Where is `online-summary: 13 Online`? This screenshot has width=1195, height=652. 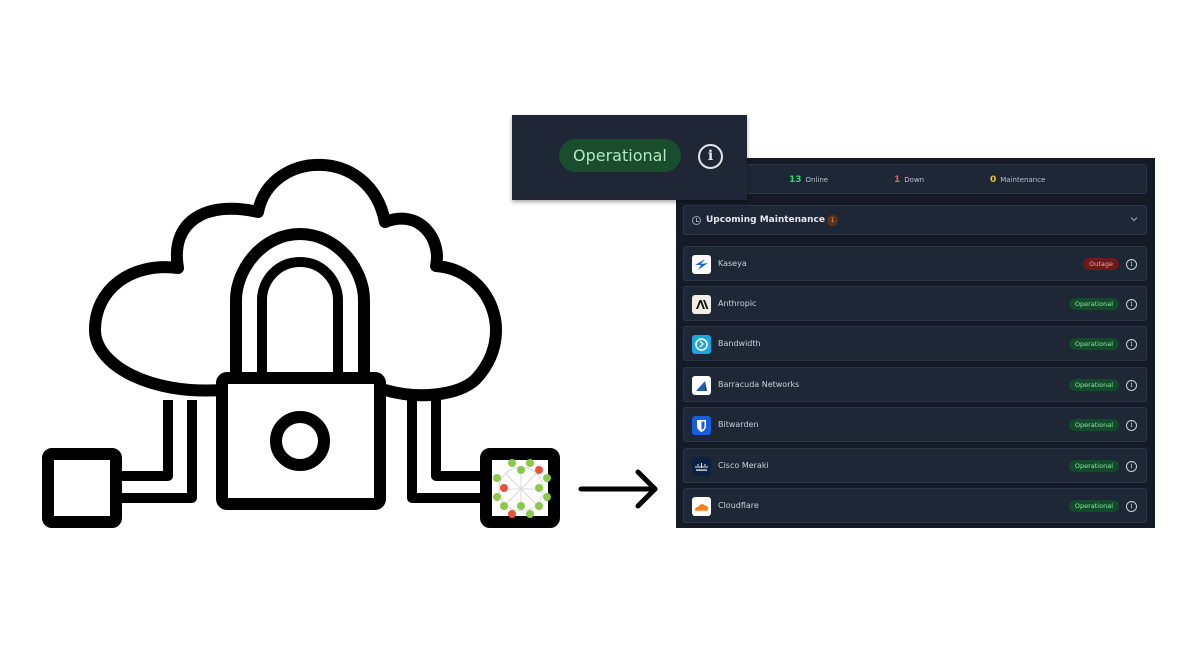 online-summary: 13 Online is located at coordinates (808, 180).